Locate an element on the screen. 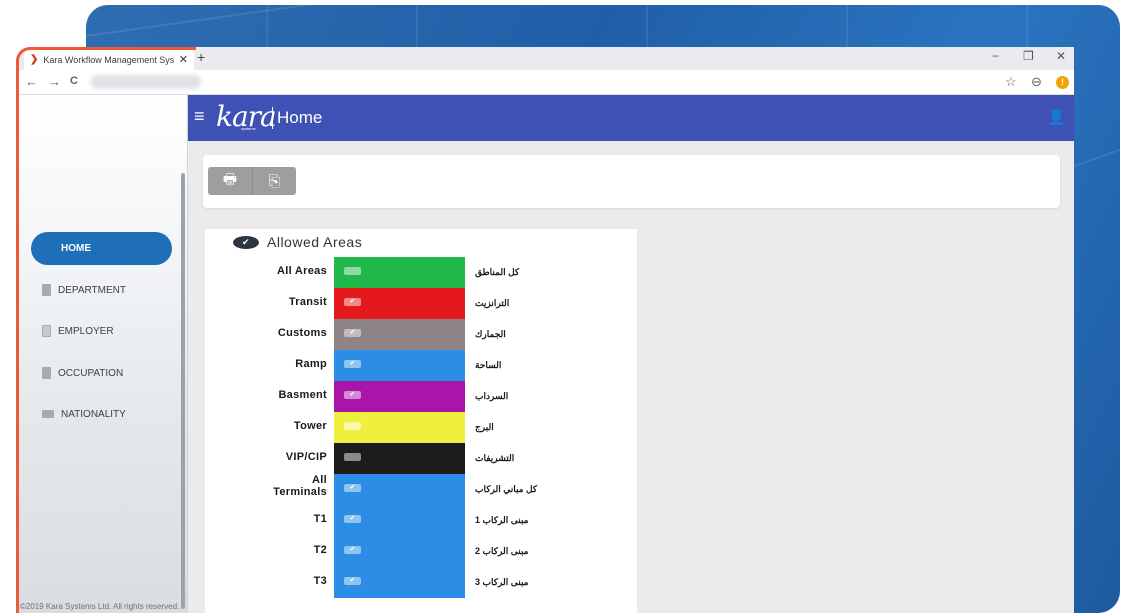 This screenshot has height=613, width=1124. address-bar: ← → C ☆ ⊖ ! is located at coordinates (545, 82).